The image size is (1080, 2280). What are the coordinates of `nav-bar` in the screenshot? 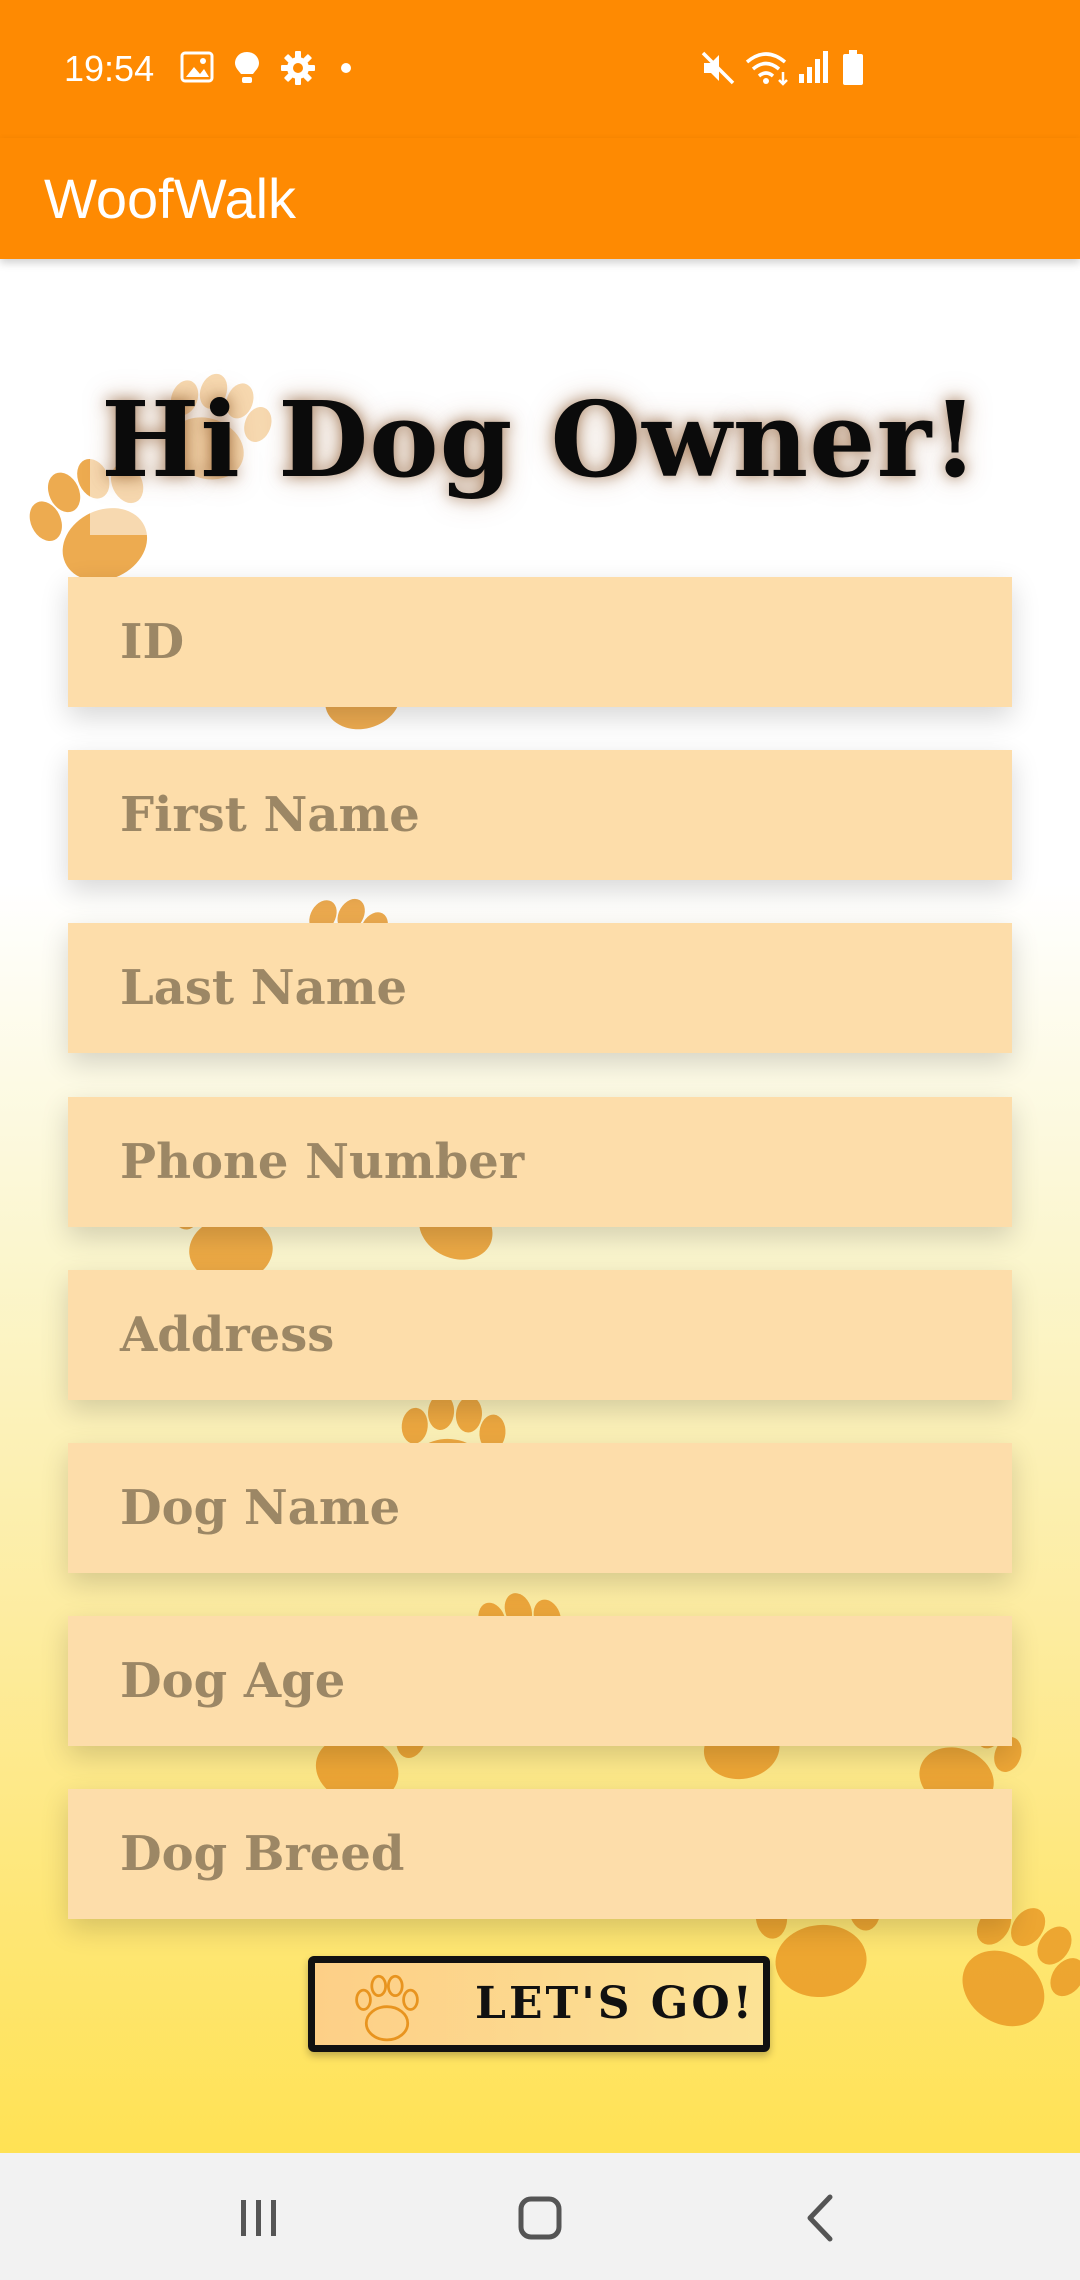 It's located at (540, 2216).